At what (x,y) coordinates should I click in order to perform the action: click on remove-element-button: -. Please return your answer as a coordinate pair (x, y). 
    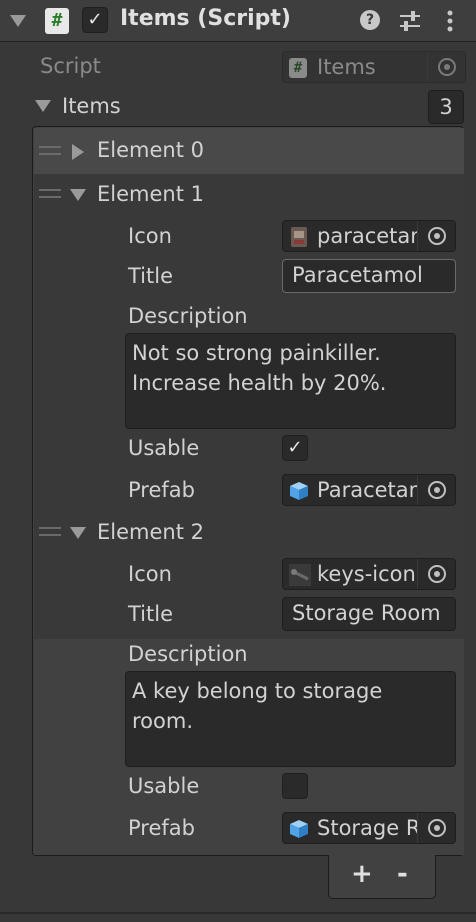
    Looking at the image, I should click on (402, 874).